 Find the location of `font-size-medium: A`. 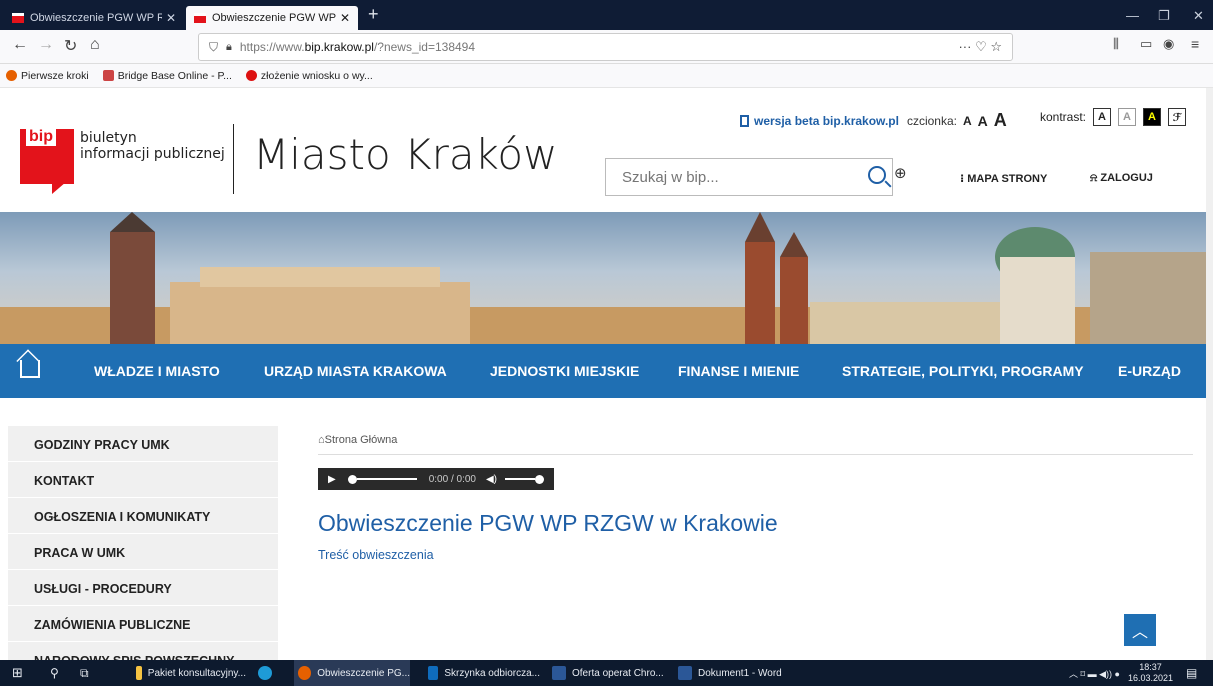

font-size-medium: A is located at coordinates (983, 121).